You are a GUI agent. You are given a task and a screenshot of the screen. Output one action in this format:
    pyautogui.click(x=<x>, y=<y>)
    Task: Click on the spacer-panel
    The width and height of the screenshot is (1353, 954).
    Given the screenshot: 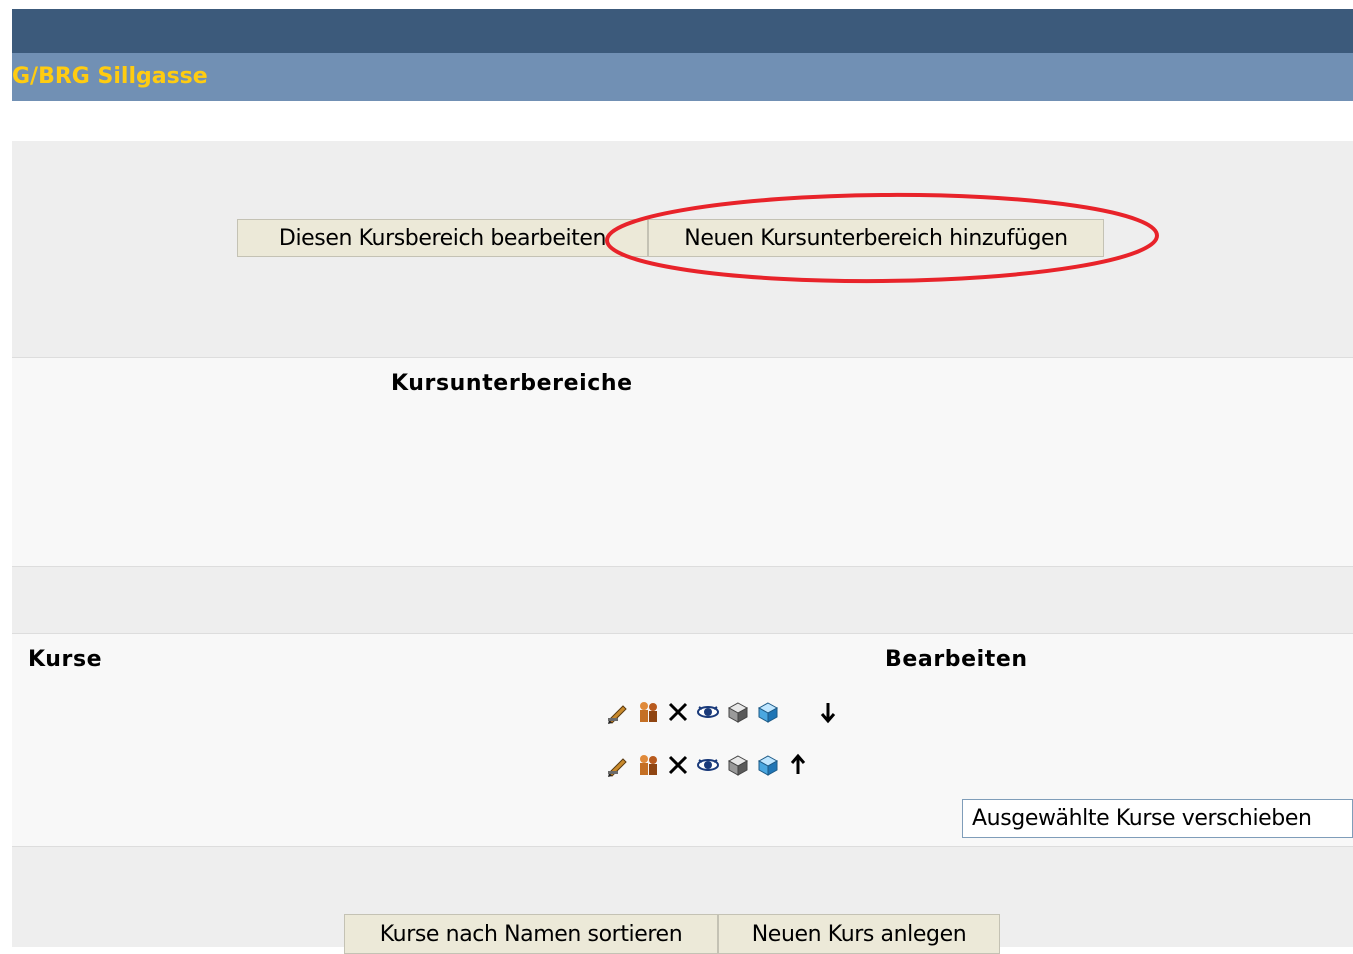 What is the action you would take?
    pyautogui.click(x=682, y=600)
    